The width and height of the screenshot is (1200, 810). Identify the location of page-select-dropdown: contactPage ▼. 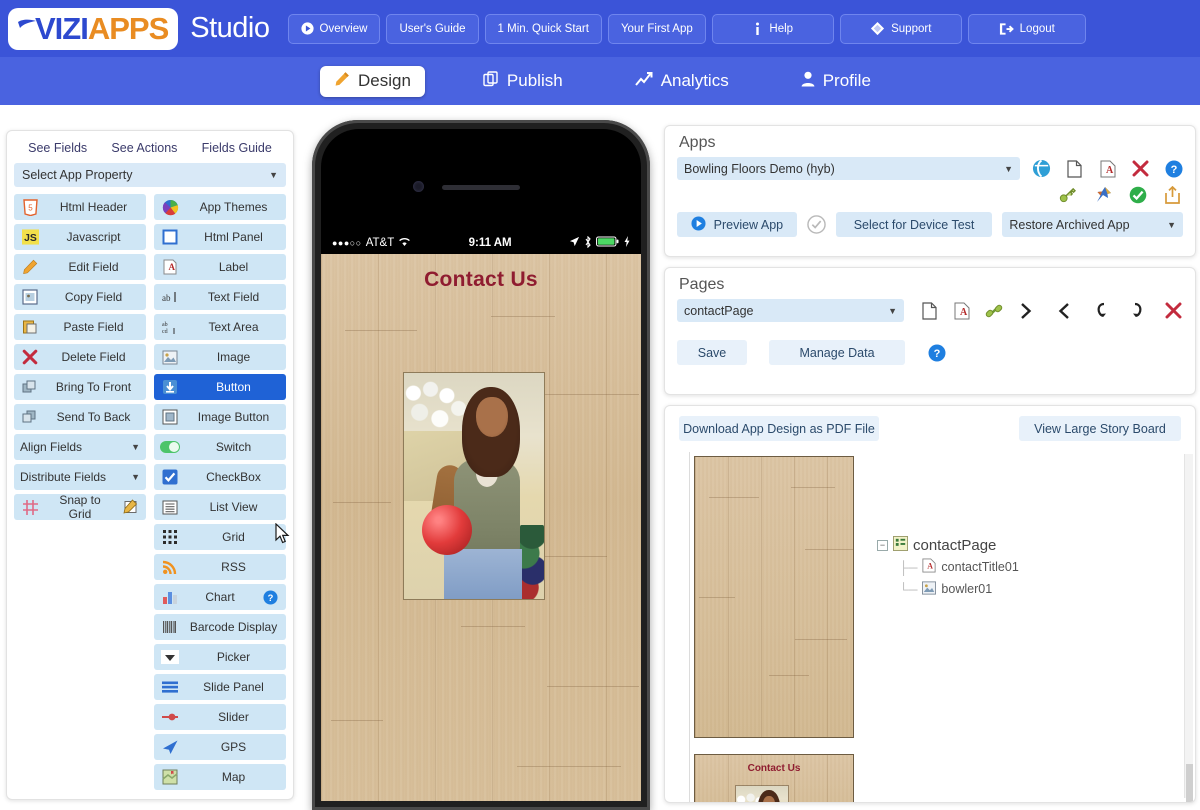
(790, 310).